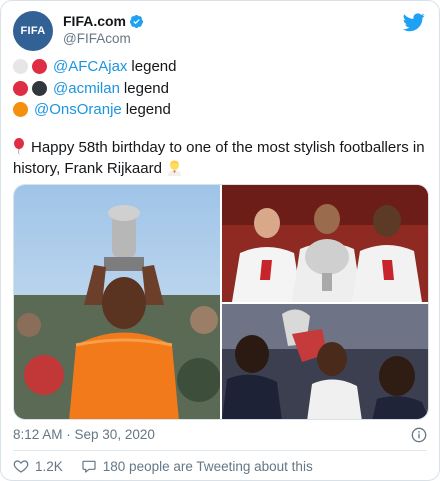  I want to click on legend-line-oranje: @OnsOranje legend, so click(220, 110).